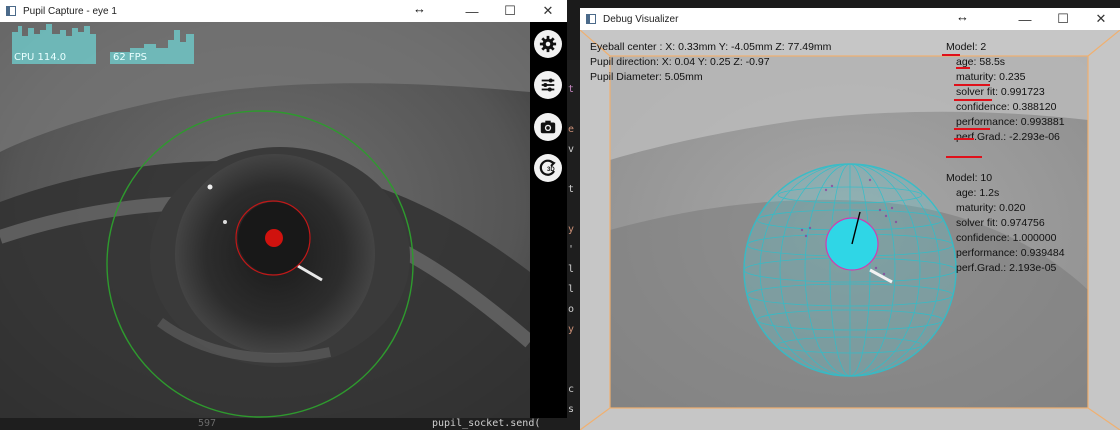 This screenshot has height=430, width=1120. Describe the element at coordinates (1006, 107) in the screenshot. I see `model-confidence: confidence: 0.388120` at that location.